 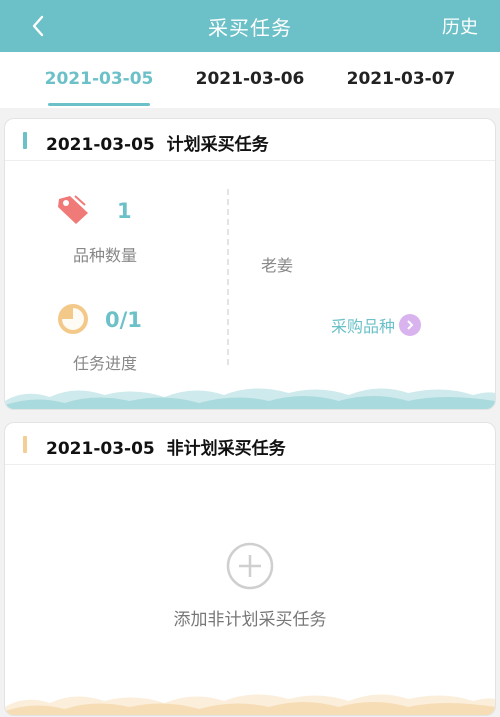 I want to click on card-title-text: 计划采买任务, so click(x=217, y=145).